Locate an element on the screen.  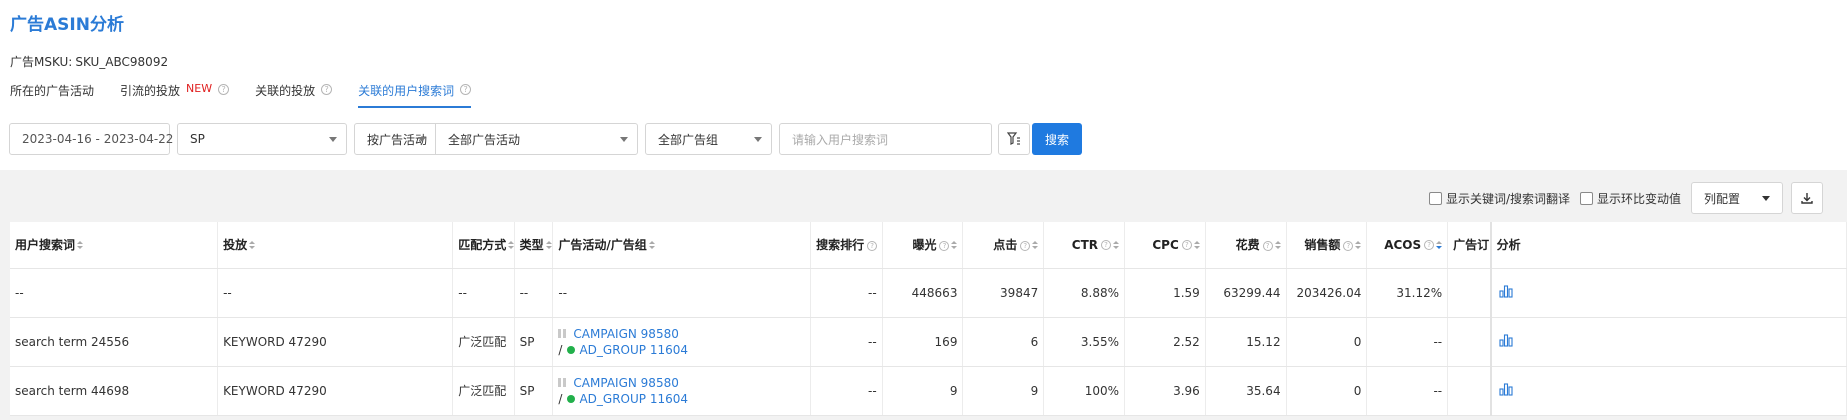
col-ad-orders: 广告订 is located at coordinates (1469, 245).